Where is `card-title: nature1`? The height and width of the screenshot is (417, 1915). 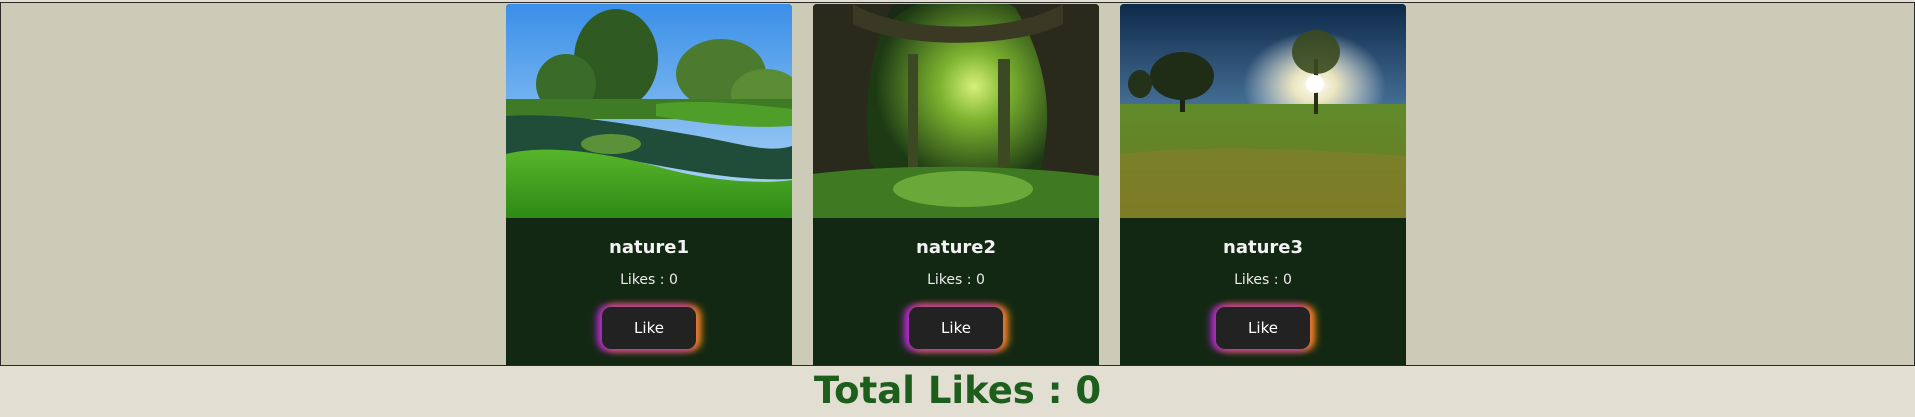 card-title: nature1 is located at coordinates (649, 247).